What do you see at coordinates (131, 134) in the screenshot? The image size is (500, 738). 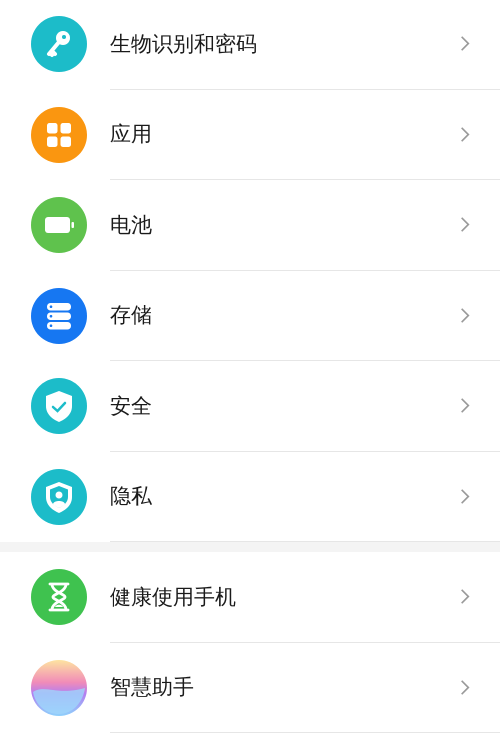 I see `item-label: 应用` at bounding box center [131, 134].